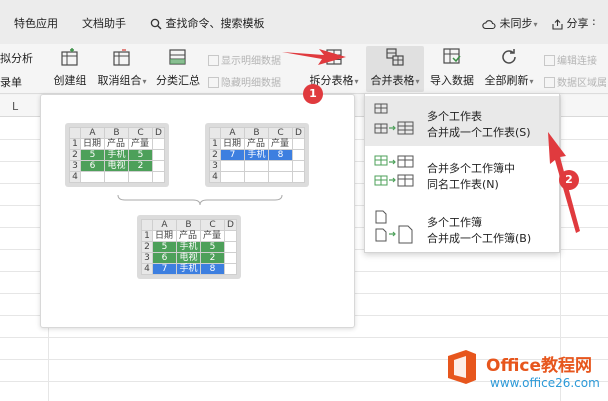 Image resolution: width=608 pixels, height=401 pixels. Describe the element at coordinates (394, 119) in the screenshot. I see `merge-sheets-icon` at that location.